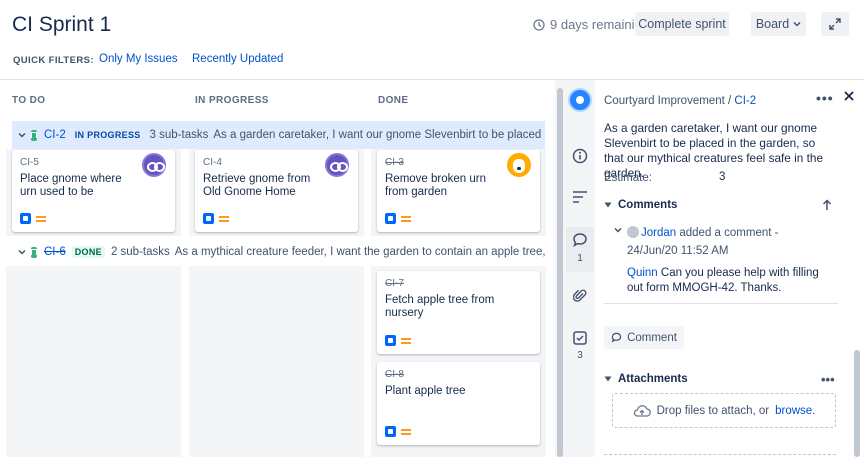 Image resolution: width=864 pixels, height=457 pixels. Describe the element at coordinates (232, 100) in the screenshot. I see `column-header-in-progress: IN PROGRESS` at that location.